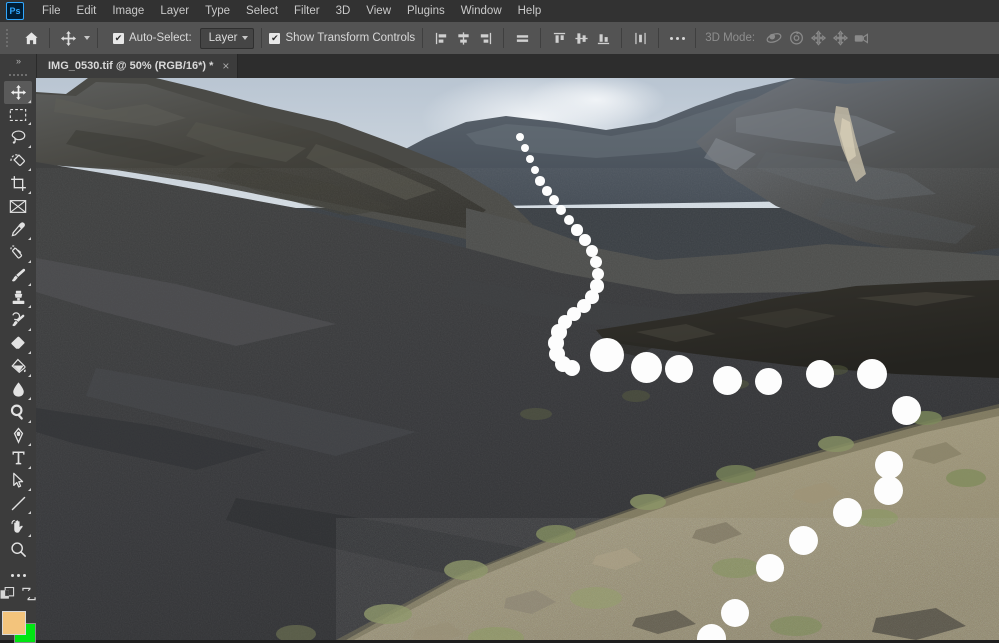 Image resolution: width=999 pixels, height=643 pixels. What do you see at coordinates (87, 11) in the screenshot?
I see `menu-edit: Edit` at bounding box center [87, 11].